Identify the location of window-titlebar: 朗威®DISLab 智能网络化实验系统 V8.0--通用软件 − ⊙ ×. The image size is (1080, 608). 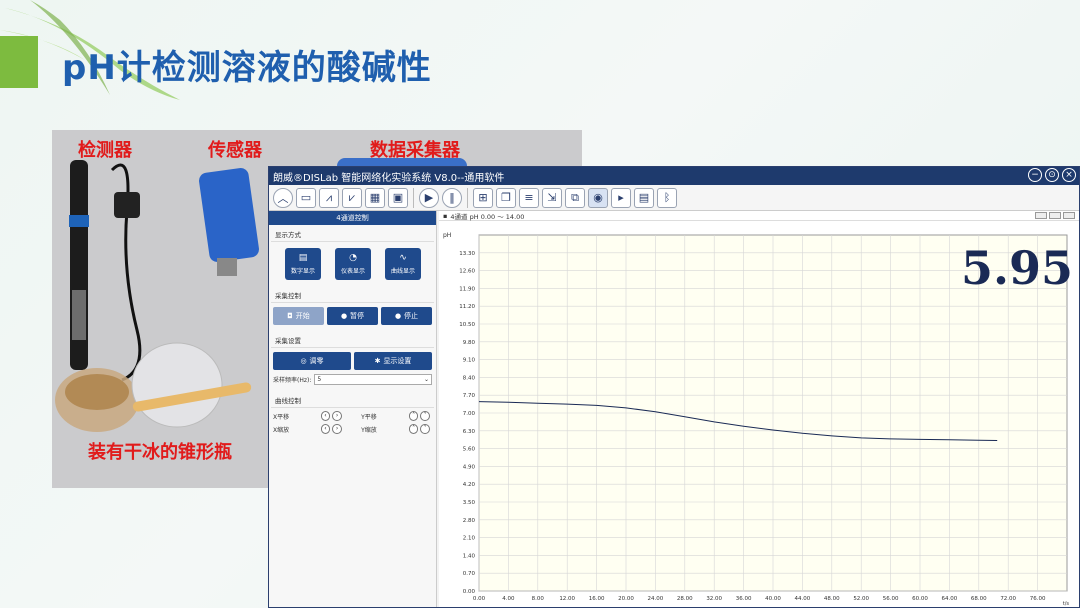
(674, 176).